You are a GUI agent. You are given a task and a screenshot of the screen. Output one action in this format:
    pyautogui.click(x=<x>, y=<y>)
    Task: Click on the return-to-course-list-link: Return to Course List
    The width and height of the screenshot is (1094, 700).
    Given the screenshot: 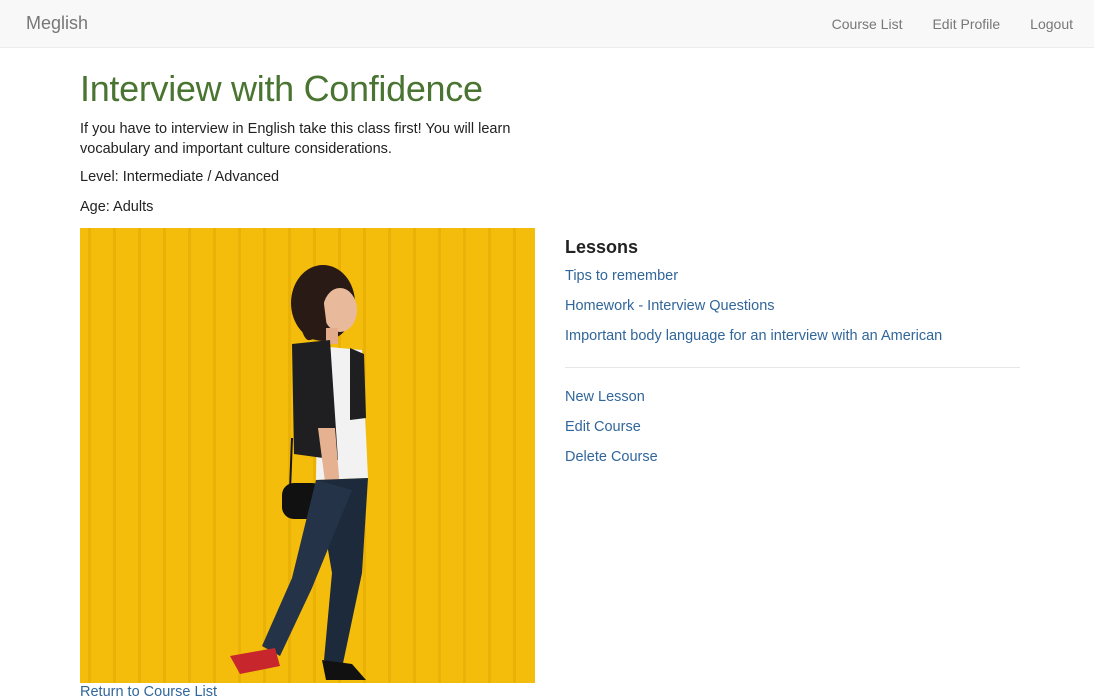 What is the action you would take?
    pyautogui.click(x=148, y=692)
    